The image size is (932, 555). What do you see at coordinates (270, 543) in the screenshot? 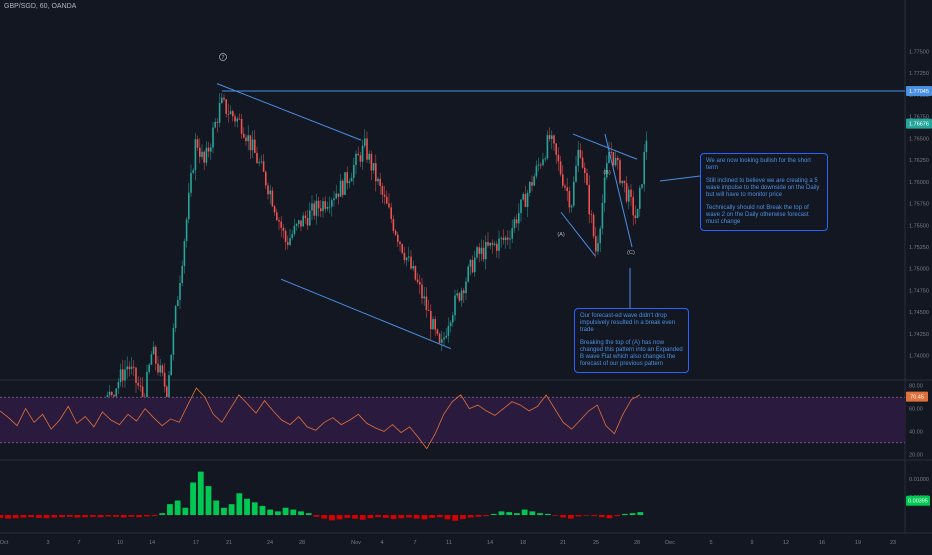
I see `time-tick-label: 24` at bounding box center [270, 543].